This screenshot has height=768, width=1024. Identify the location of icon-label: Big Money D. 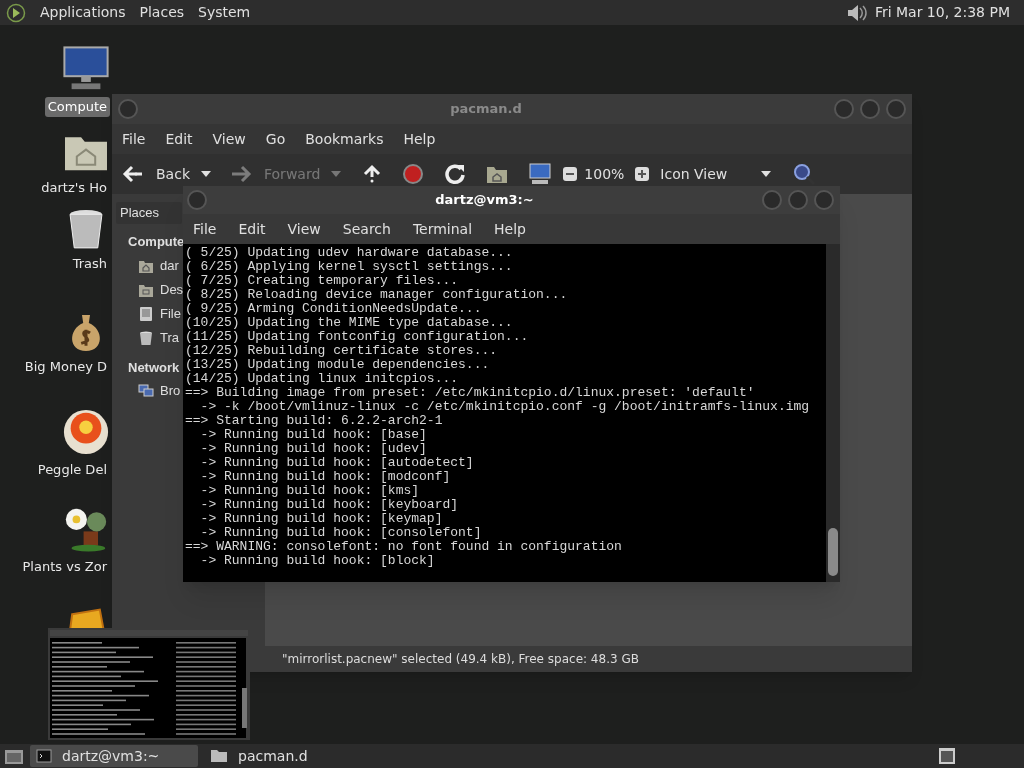
(65, 367).